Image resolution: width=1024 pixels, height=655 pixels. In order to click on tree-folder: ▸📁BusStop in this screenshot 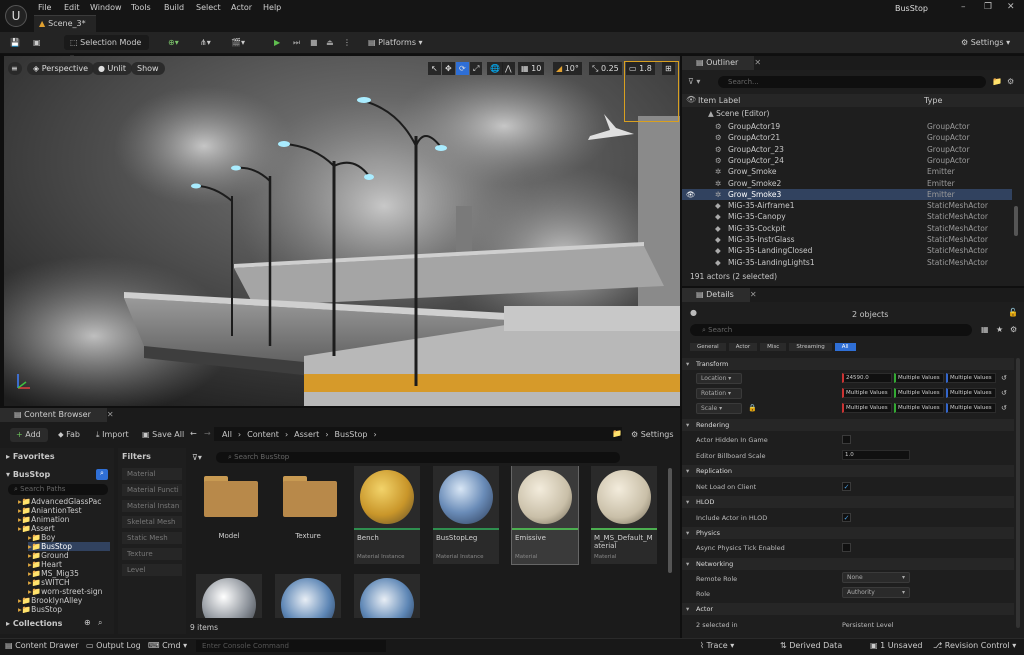, I will do `click(69, 546)`.